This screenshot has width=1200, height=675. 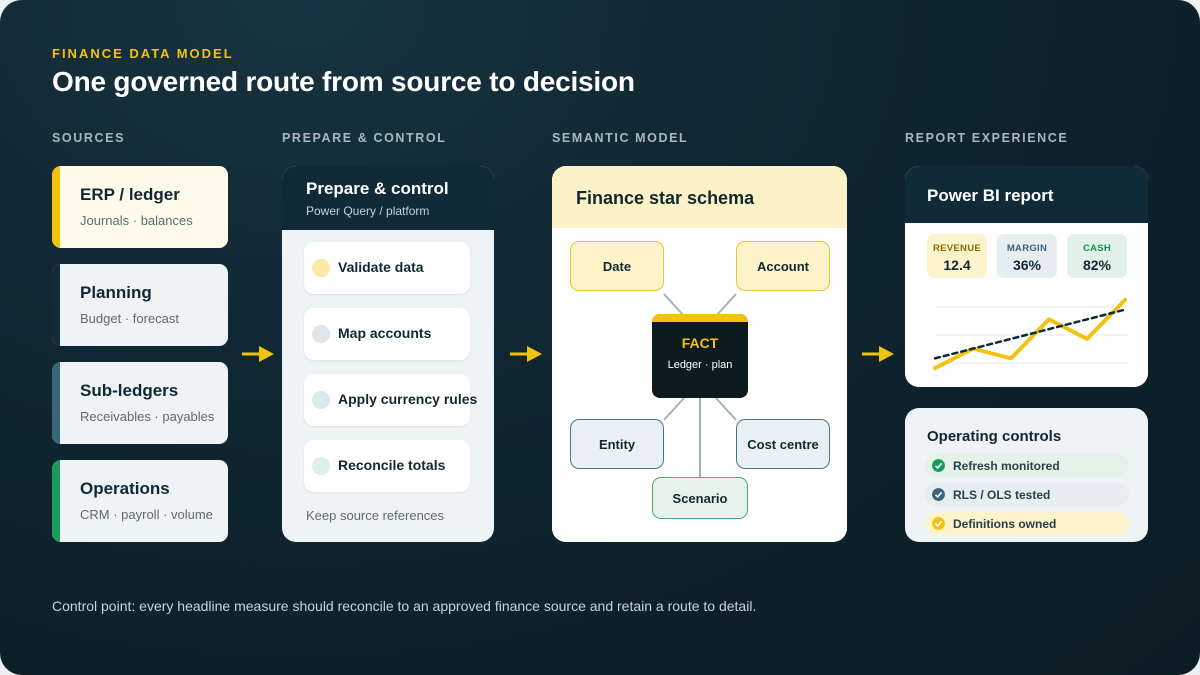 I want to click on source-name: Planning, so click(x=116, y=292).